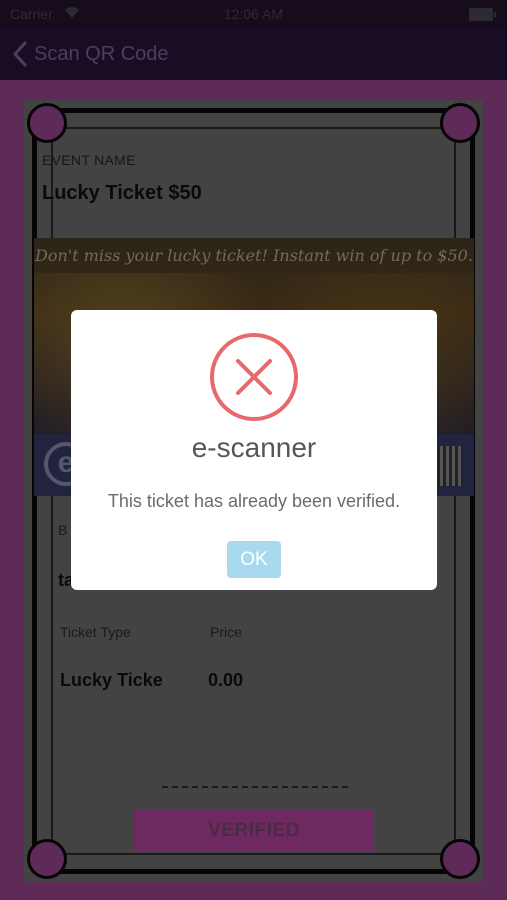 The image size is (507, 900). I want to click on alert-title: e-scanner, so click(254, 447).